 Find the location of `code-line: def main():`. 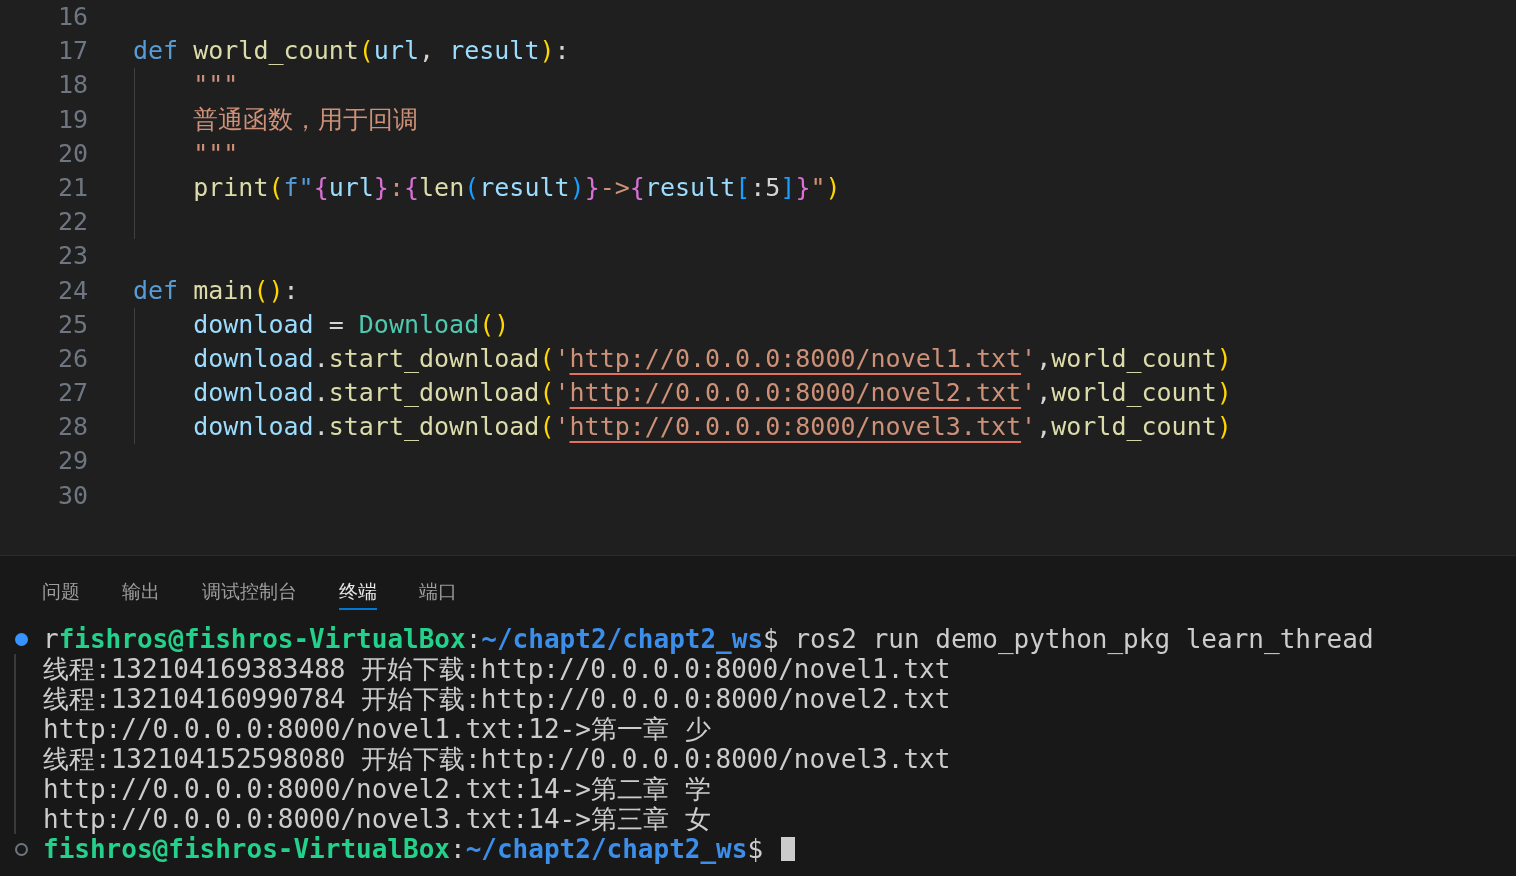

code-line: def main(): is located at coordinates (216, 290).